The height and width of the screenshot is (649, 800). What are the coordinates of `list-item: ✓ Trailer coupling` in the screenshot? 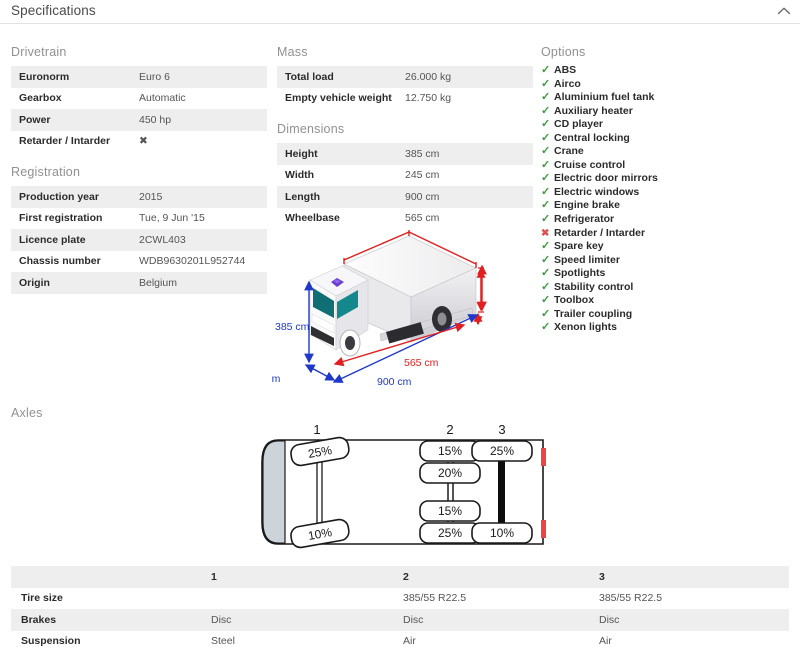 It's located at (666, 315).